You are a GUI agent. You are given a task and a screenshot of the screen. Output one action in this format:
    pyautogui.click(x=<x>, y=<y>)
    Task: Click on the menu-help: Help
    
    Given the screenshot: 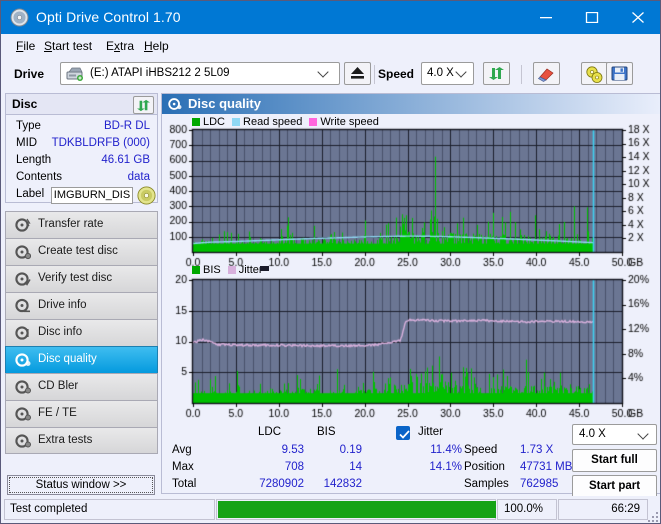 What is the action you would take?
    pyautogui.click(x=156, y=46)
    